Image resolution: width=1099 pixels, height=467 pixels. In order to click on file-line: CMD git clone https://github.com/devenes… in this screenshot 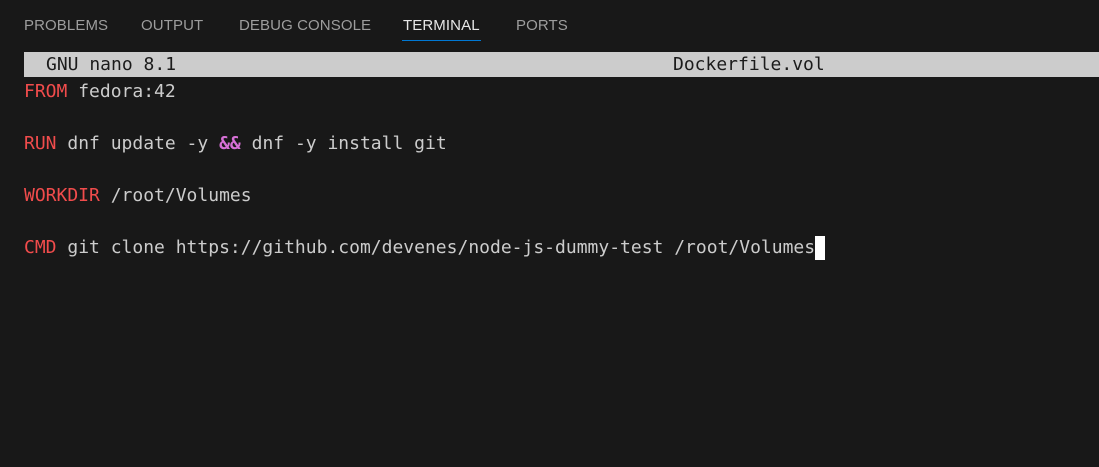, I will do `click(425, 248)`.